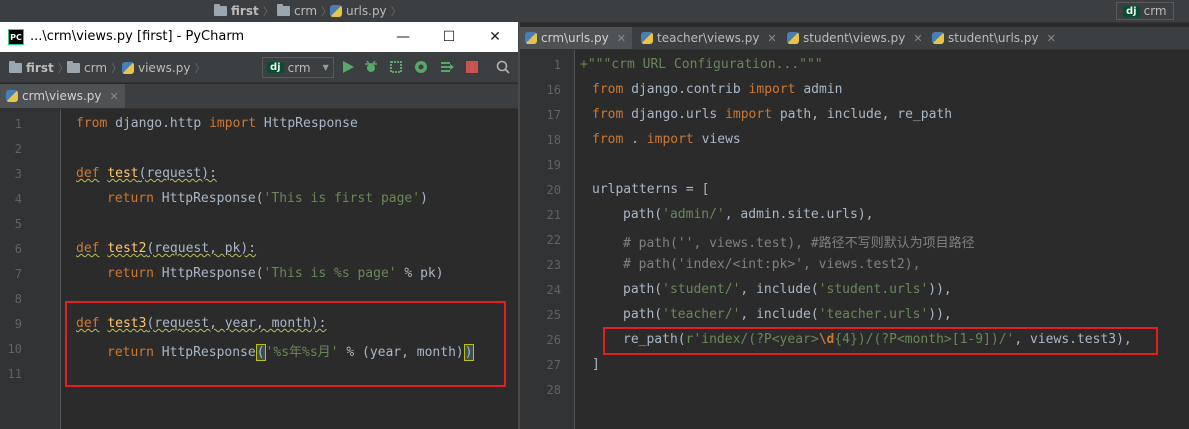 Image resolution: width=1189 pixels, height=429 pixels. I want to click on left-editor-tabs: crm\views.py ✕, so click(259, 96).